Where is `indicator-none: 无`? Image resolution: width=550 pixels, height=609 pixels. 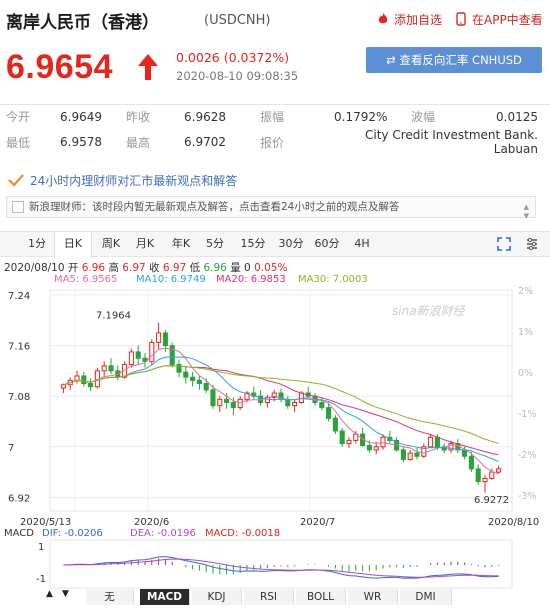 indicator-none: 无 is located at coordinates (110, 597).